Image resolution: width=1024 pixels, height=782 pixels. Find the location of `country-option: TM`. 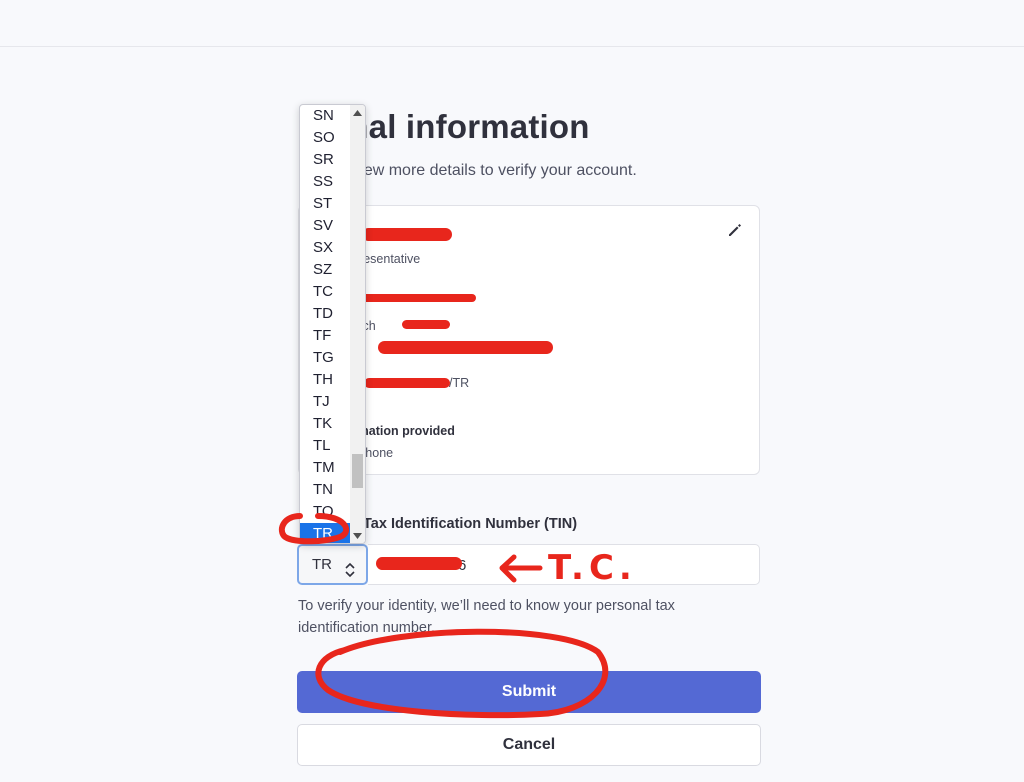

country-option: TM is located at coordinates (325, 468).